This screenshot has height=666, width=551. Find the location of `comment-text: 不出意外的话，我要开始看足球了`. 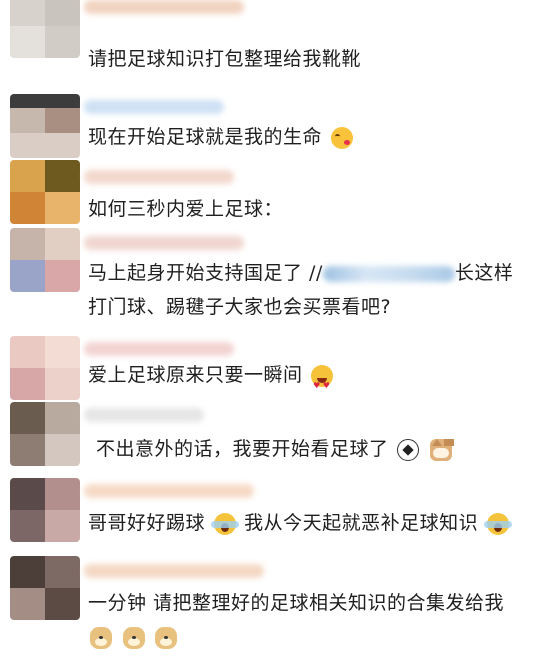

comment-text: 不出意外的话，我要开始看足球了 is located at coordinates (317, 449).